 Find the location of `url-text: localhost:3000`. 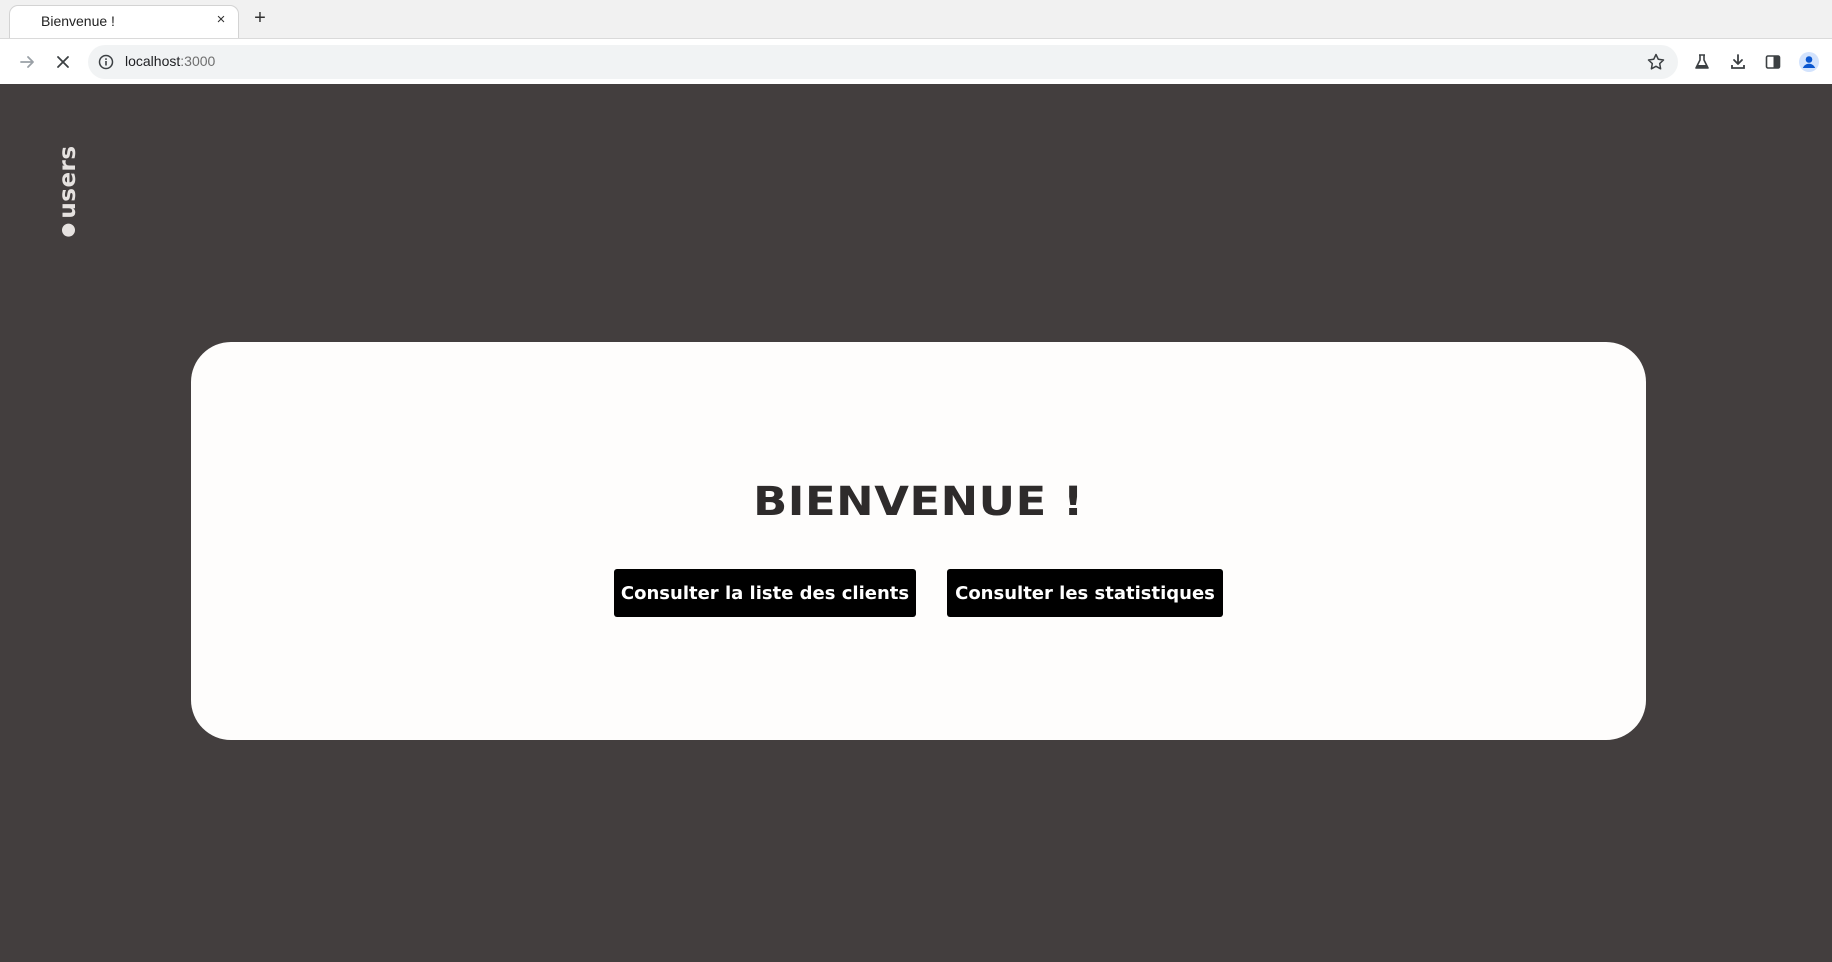

url-text: localhost:3000 is located at coordinates (170, 61).